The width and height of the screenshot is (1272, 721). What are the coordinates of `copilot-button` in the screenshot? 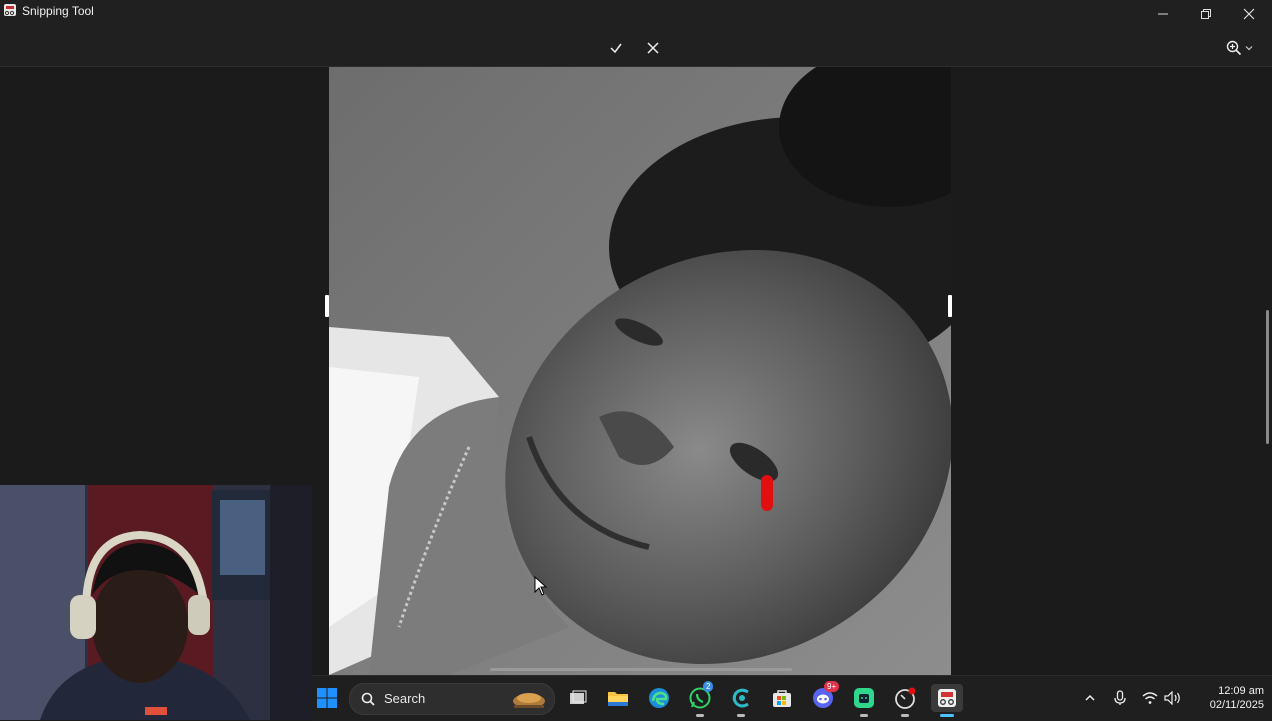 It's located at (741, 700).